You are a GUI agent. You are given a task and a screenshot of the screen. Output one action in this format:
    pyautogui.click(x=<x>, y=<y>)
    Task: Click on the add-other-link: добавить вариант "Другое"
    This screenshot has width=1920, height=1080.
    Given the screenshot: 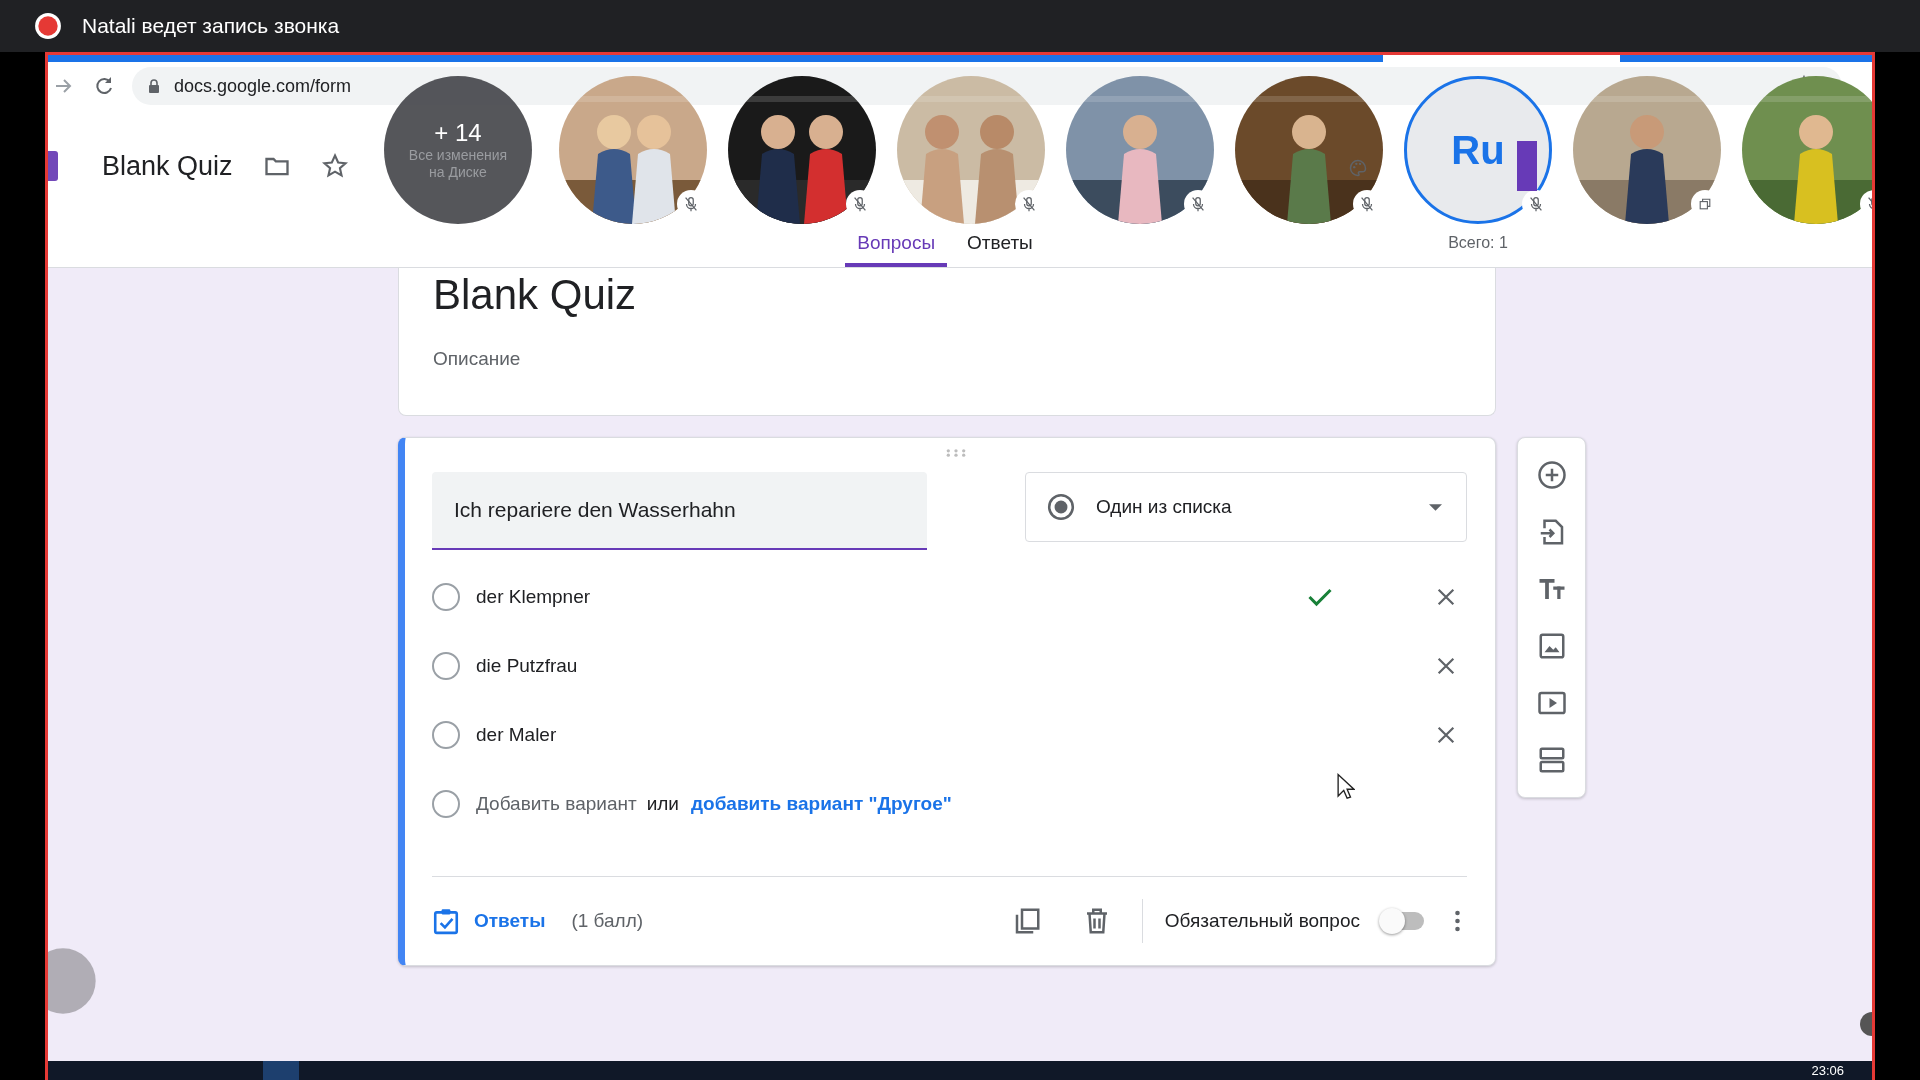 What is the action you would take?
    pyautogui.click(x=821, y=803)
    